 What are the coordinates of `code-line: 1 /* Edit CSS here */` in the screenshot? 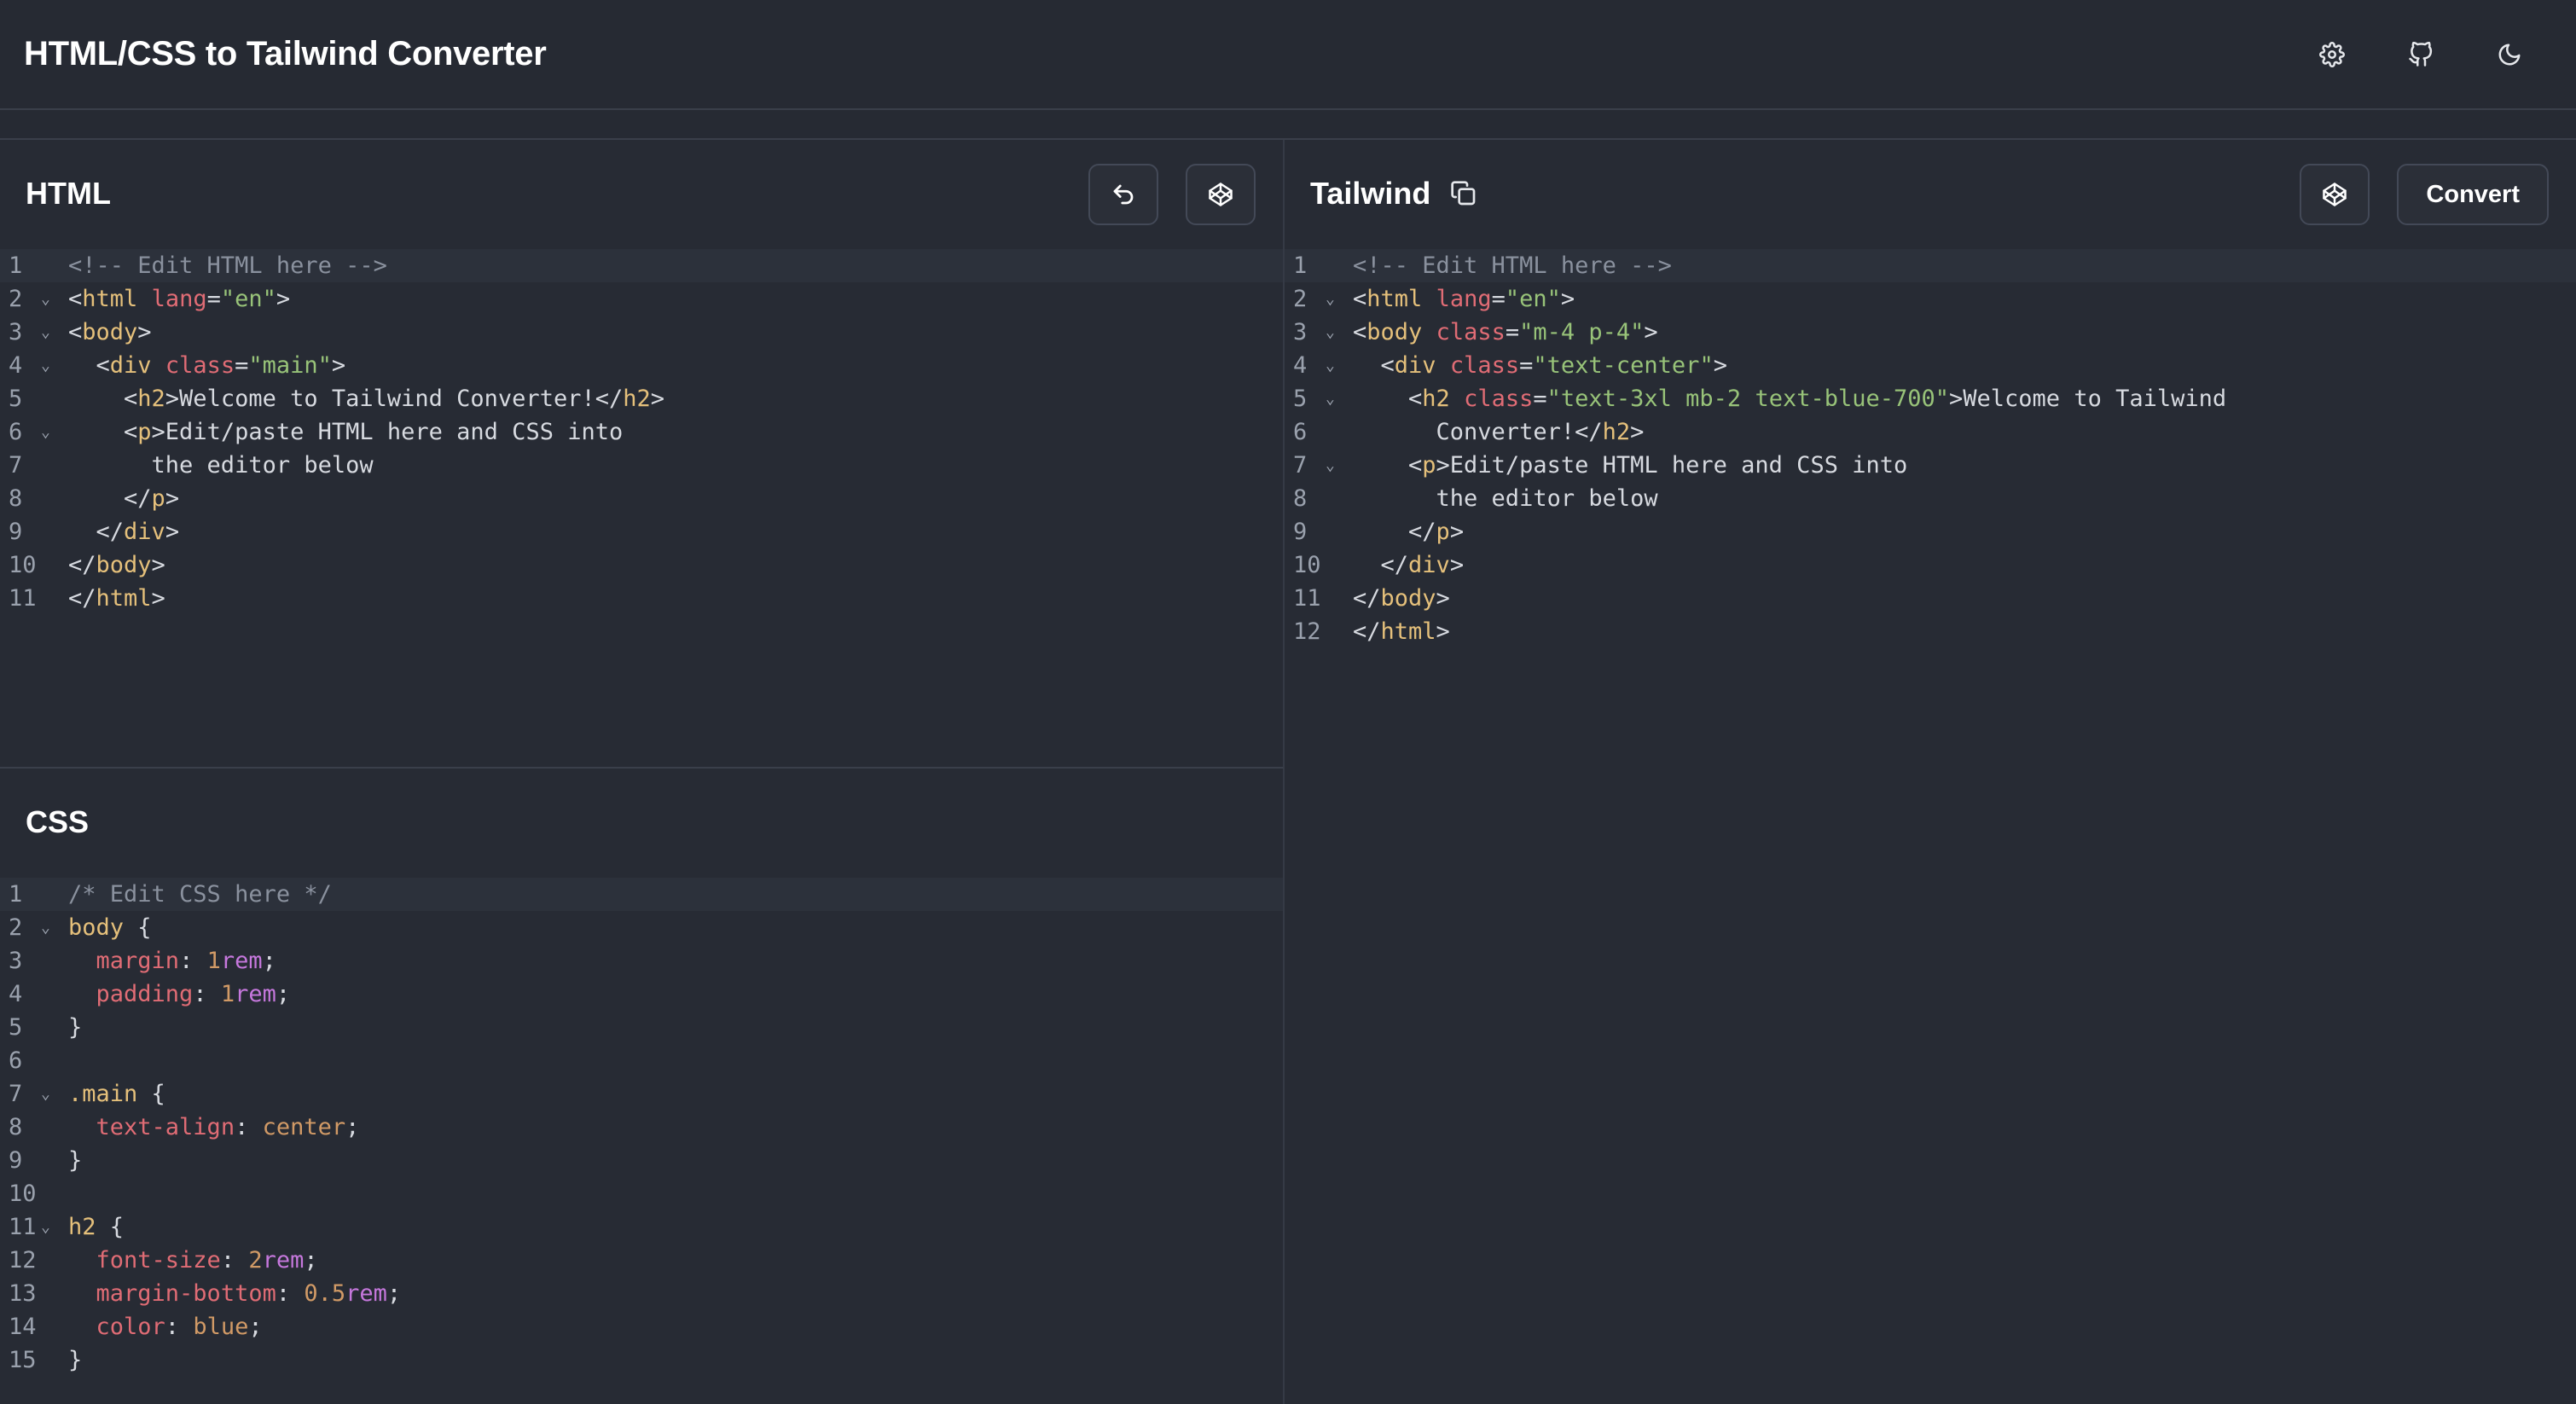 It's located at (641, 894).